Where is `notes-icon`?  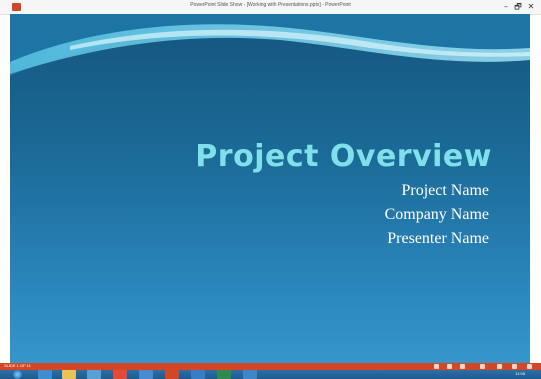 notes-icon is located at coordinates (436, 366).